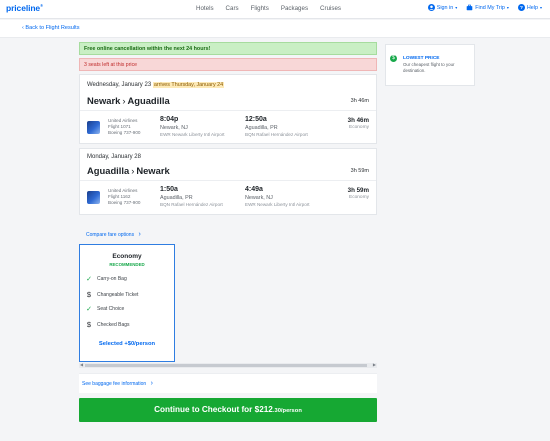  What do you see at coordinates (127, 344) in the screenshot?
I see `fare-selected-button: Selected +$0/person` at bounding box center [127, 344].